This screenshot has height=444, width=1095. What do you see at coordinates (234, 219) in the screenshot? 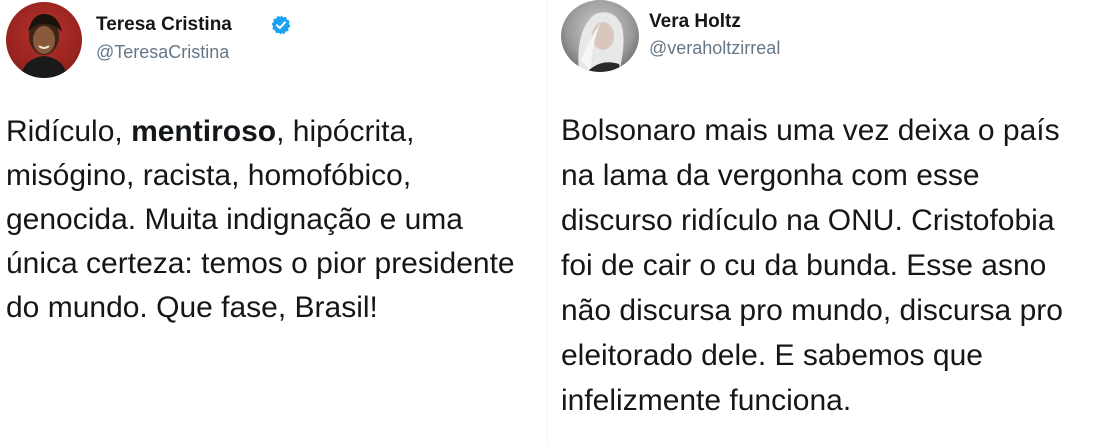
I see `tweet-text-line: genocida. Muita indignação e uma` at bounding box center [234, 219].